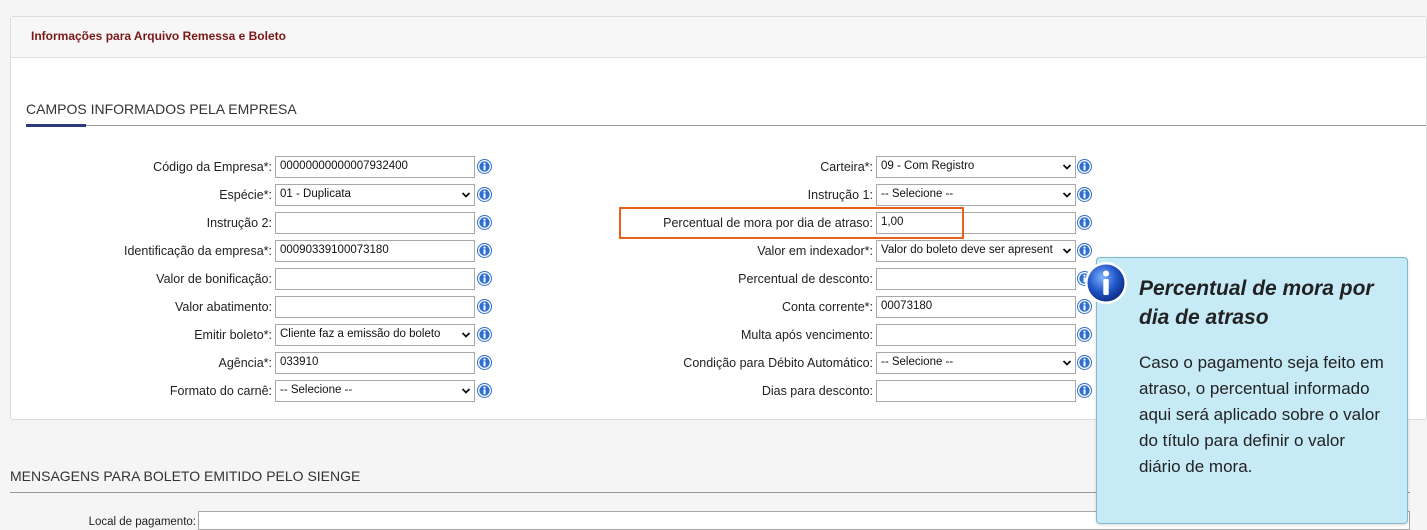 This screenshot has width=1427, height=530. What do you see at coordinates (976, 363) in the screenshot?
I see `condicao-para-debito-automatico-select: -- Selecione --` at bounding box center [976, 363].